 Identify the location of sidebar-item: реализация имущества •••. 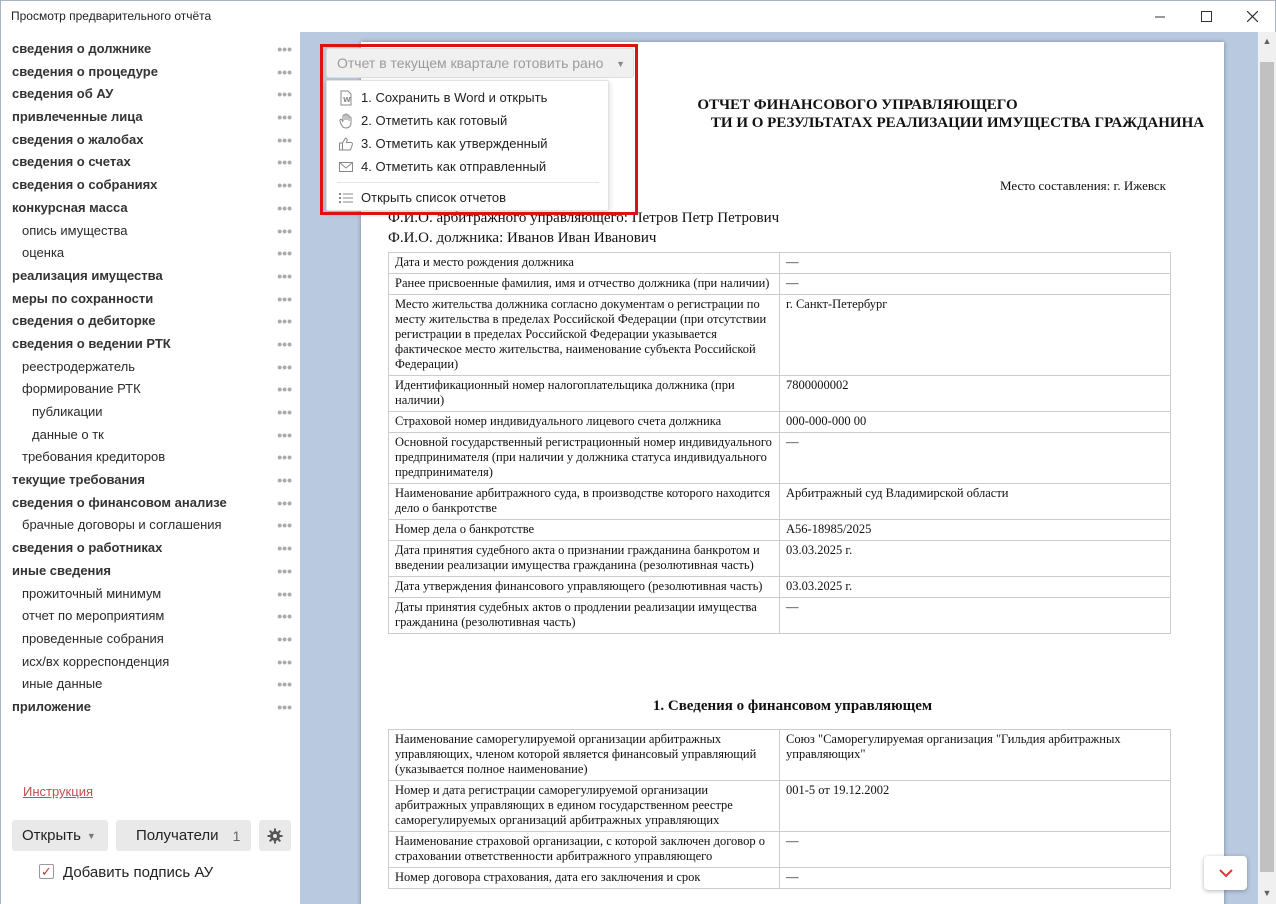
(150, 276).